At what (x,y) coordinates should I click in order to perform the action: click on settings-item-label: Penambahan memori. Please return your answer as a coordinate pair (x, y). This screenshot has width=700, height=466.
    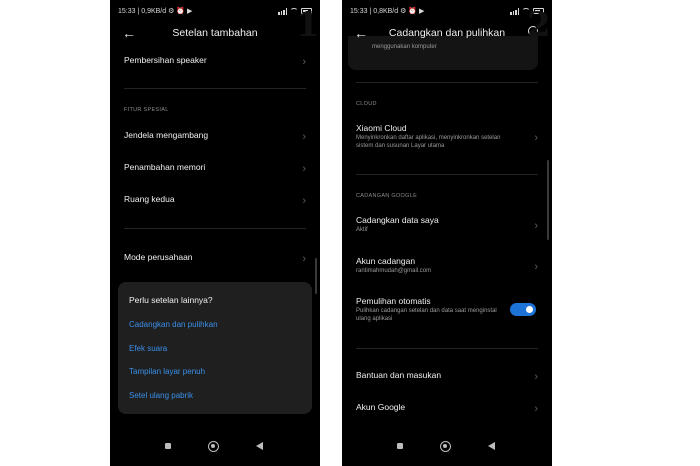
    Looking at the image, I should click on (165, 167).